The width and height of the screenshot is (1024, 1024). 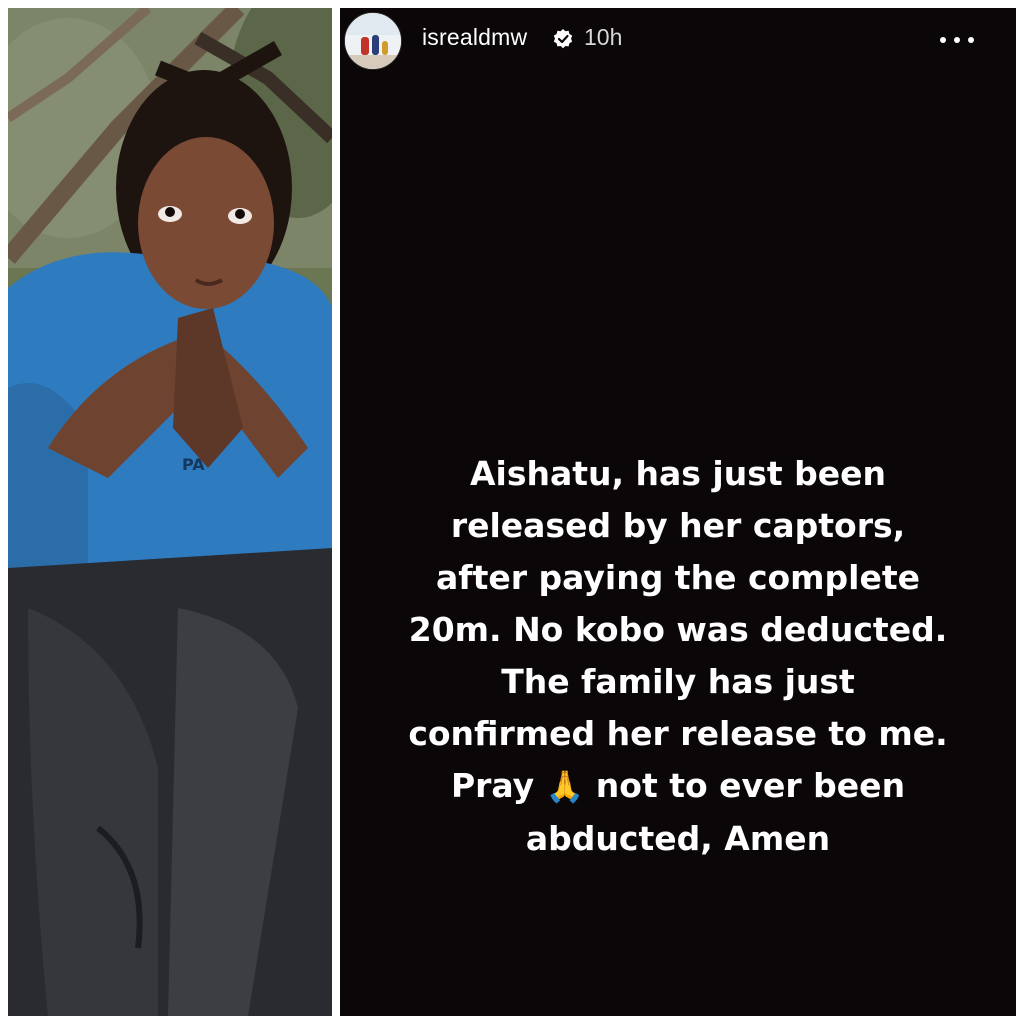 I want to click on story-line: confirmed her release to me., so click(x=678, y=733).